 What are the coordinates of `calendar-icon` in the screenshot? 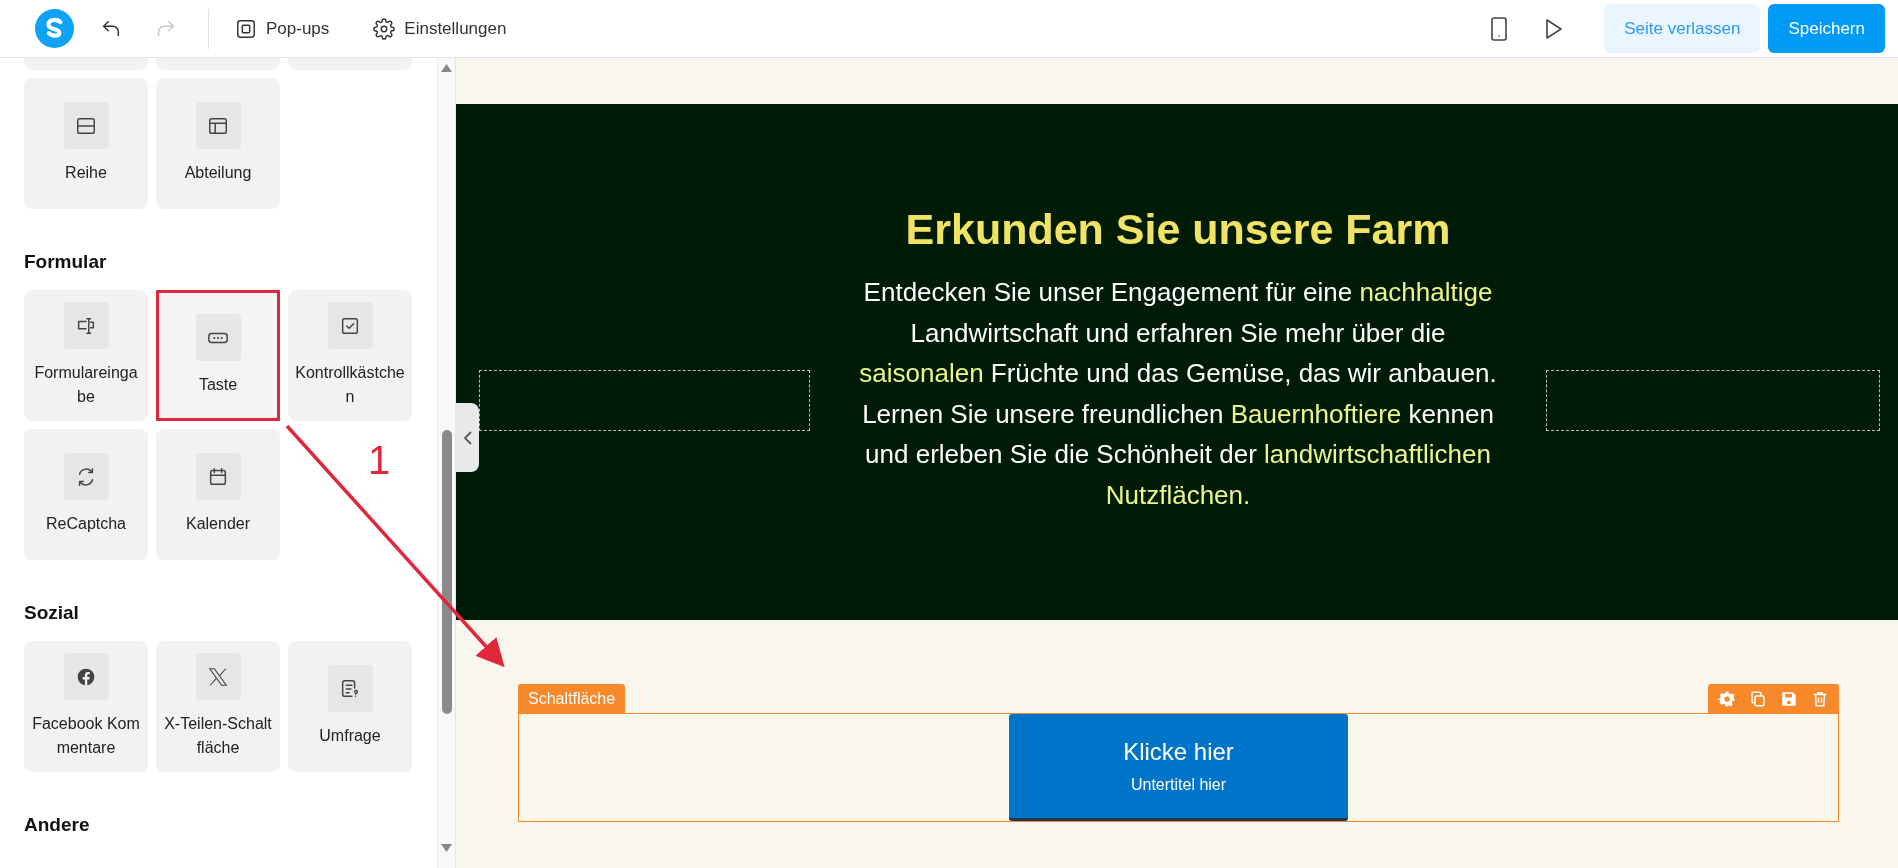 It's located at (218, 476).